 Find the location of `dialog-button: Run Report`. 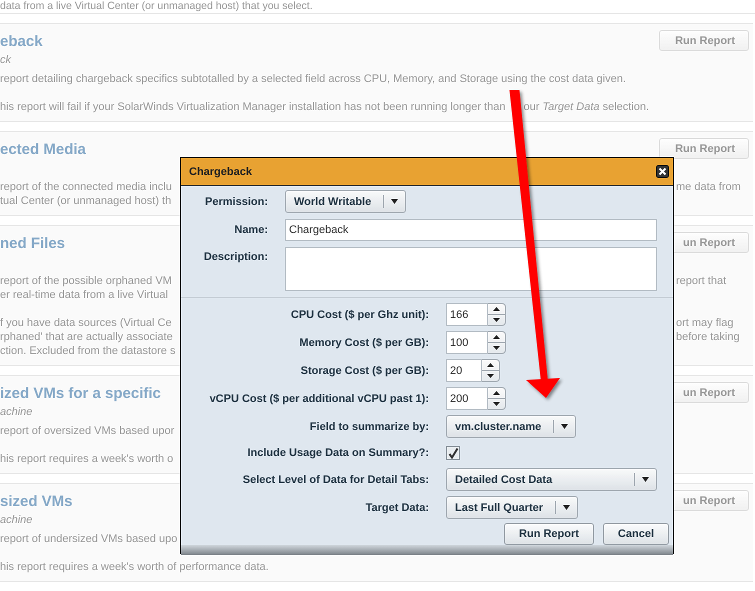

dialog-button: Run Report is located at coordinates (549, 534).